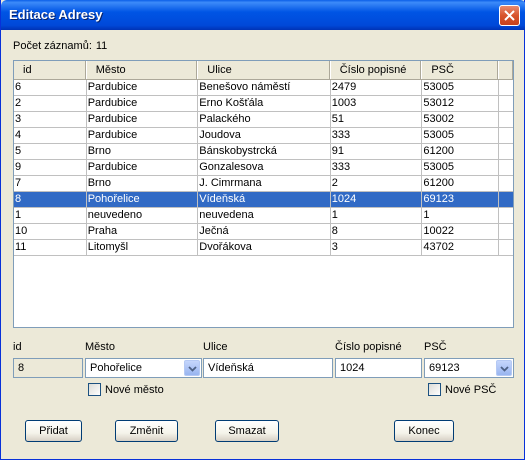  I want to click on cell-ulice: Bánskobystrcká, so click(264, 152).